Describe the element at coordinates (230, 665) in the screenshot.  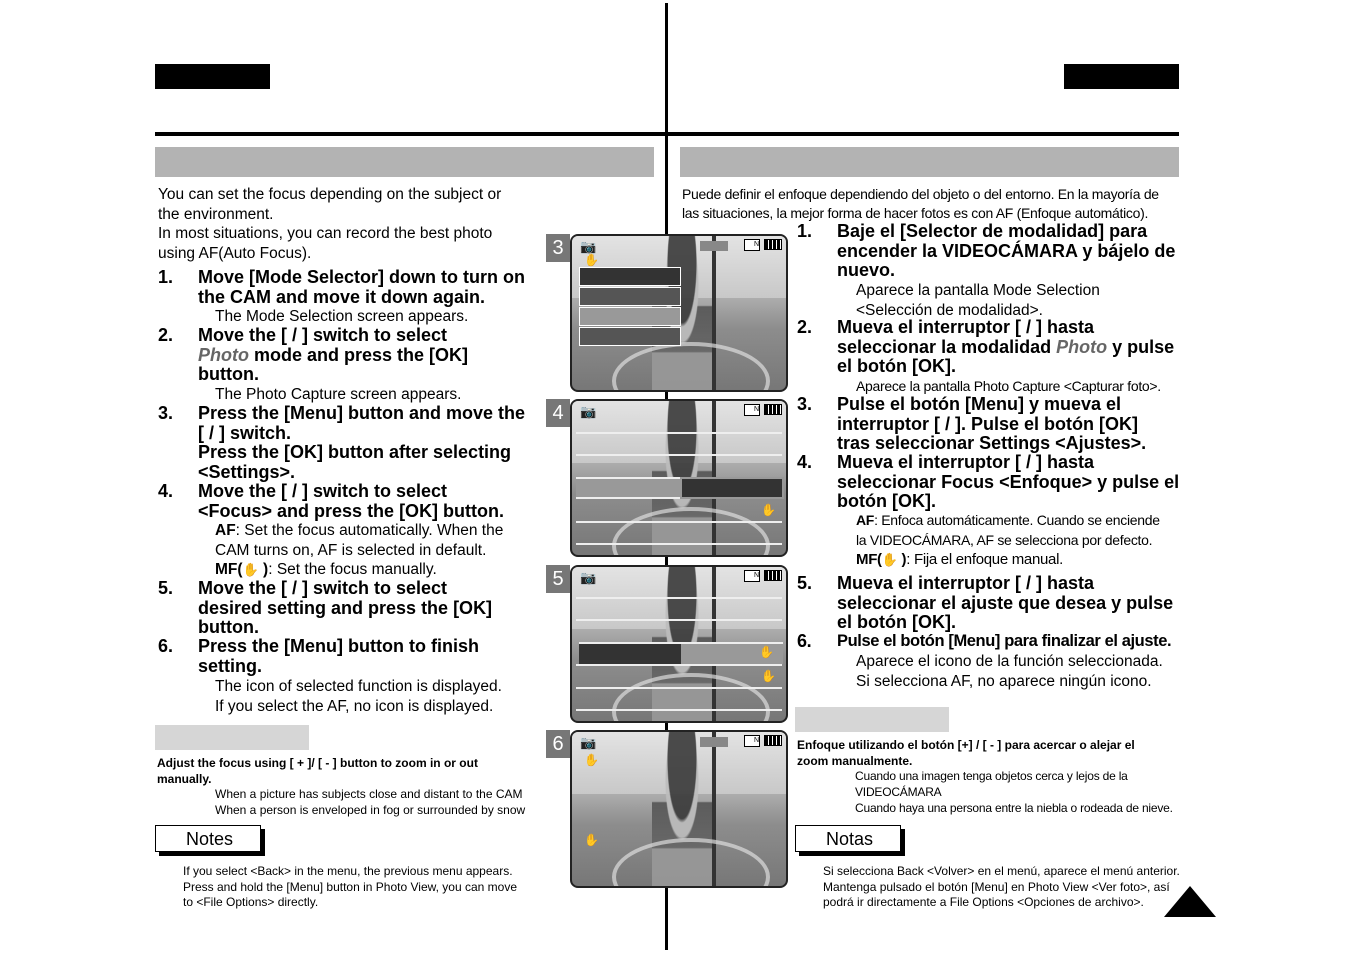
I see `step-text: setting.` at that location.